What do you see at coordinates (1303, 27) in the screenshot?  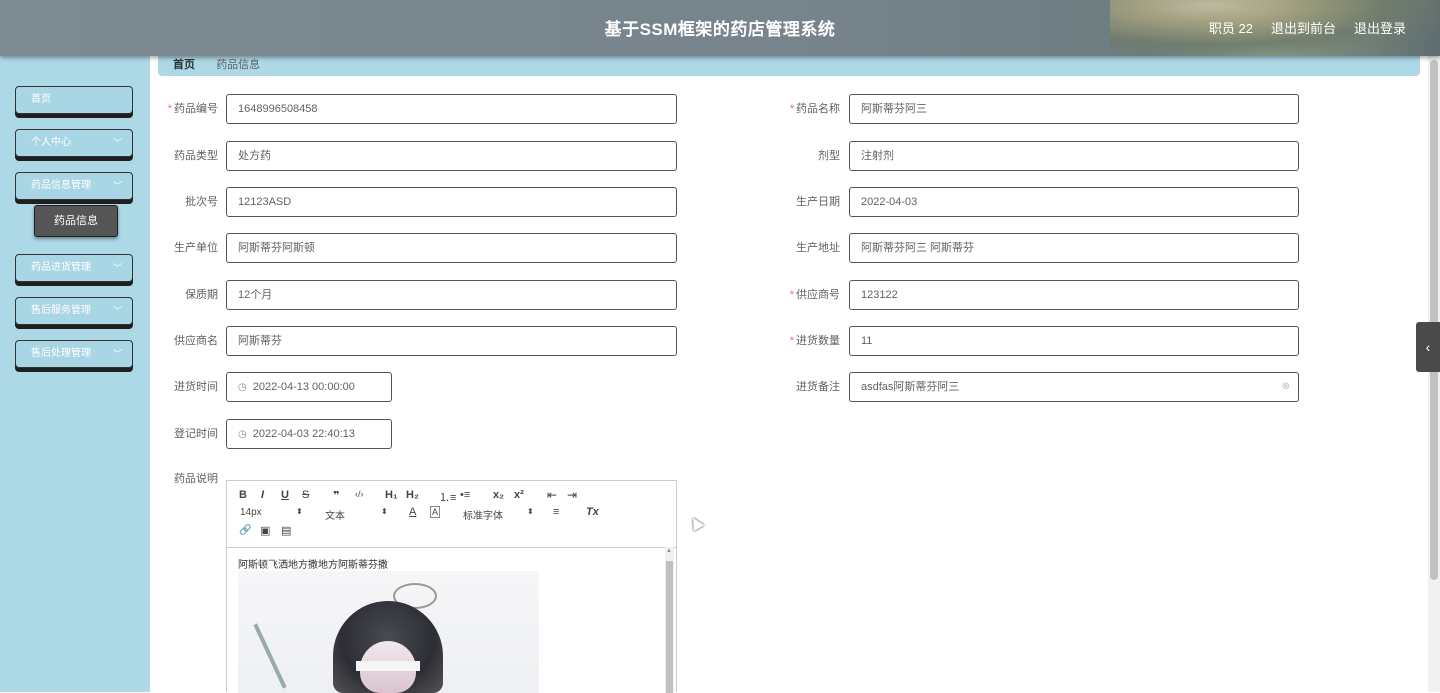 I see `front-link: 退出到前台` at bounding box center [1303, 27].